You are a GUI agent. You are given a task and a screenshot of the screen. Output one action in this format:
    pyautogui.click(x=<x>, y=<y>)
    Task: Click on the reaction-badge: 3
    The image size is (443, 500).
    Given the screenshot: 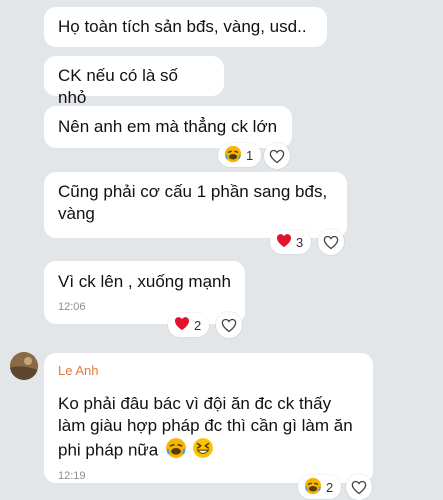 What is the action you would take?
    pyautogui.click(x=291, y=242)
    